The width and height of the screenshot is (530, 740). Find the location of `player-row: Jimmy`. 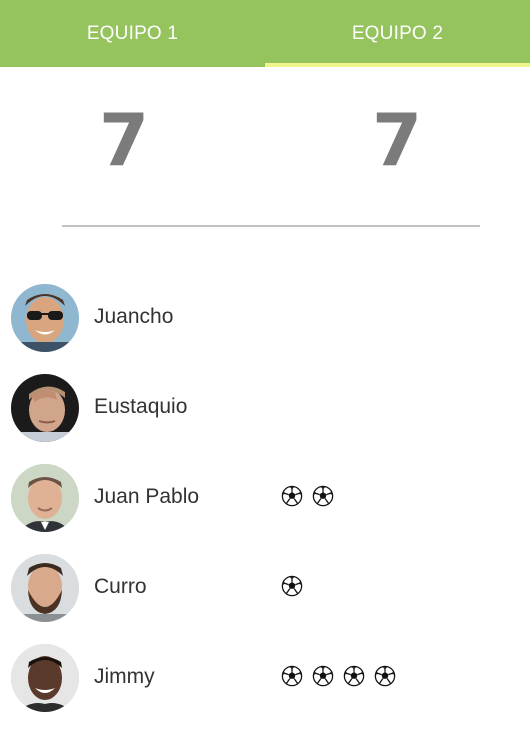

player-row: Jimmy is located at coordinates (265, 689).